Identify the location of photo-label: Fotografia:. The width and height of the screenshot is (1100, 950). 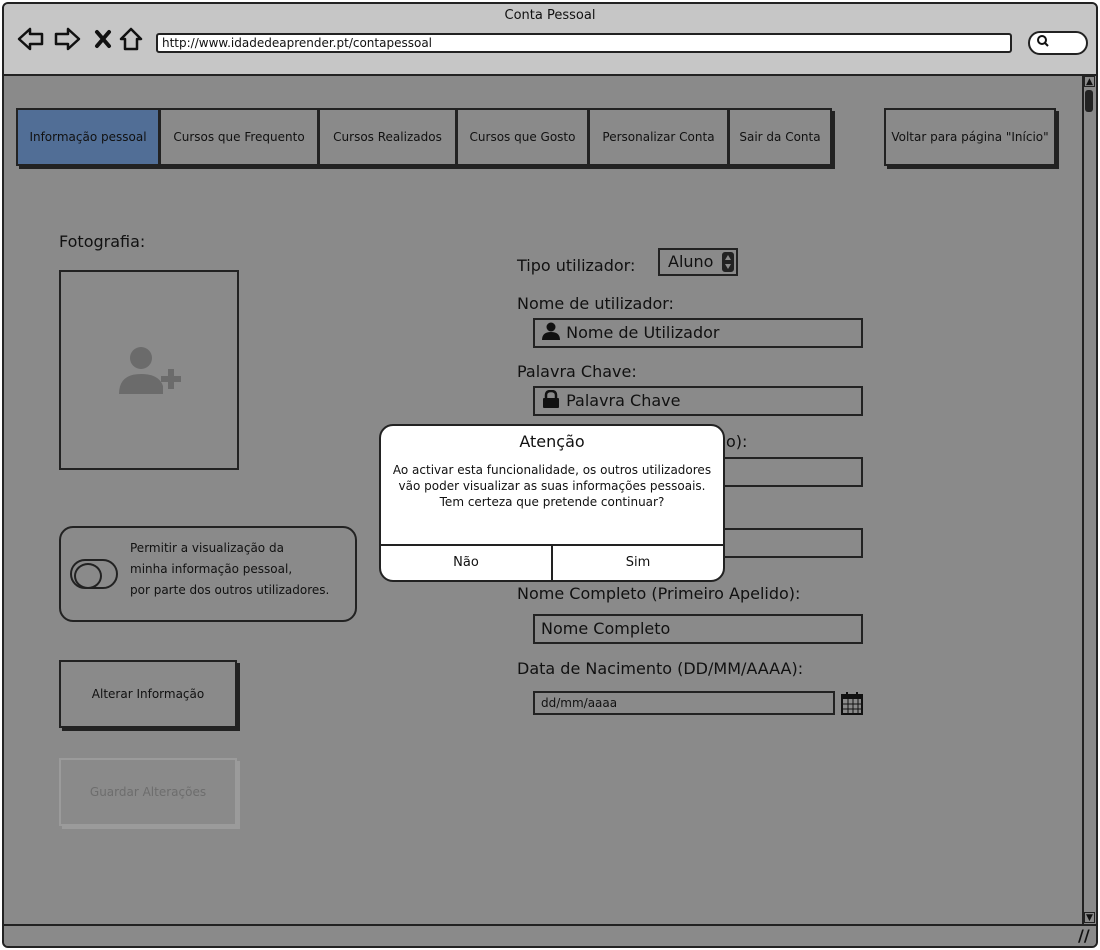
(102, 241).